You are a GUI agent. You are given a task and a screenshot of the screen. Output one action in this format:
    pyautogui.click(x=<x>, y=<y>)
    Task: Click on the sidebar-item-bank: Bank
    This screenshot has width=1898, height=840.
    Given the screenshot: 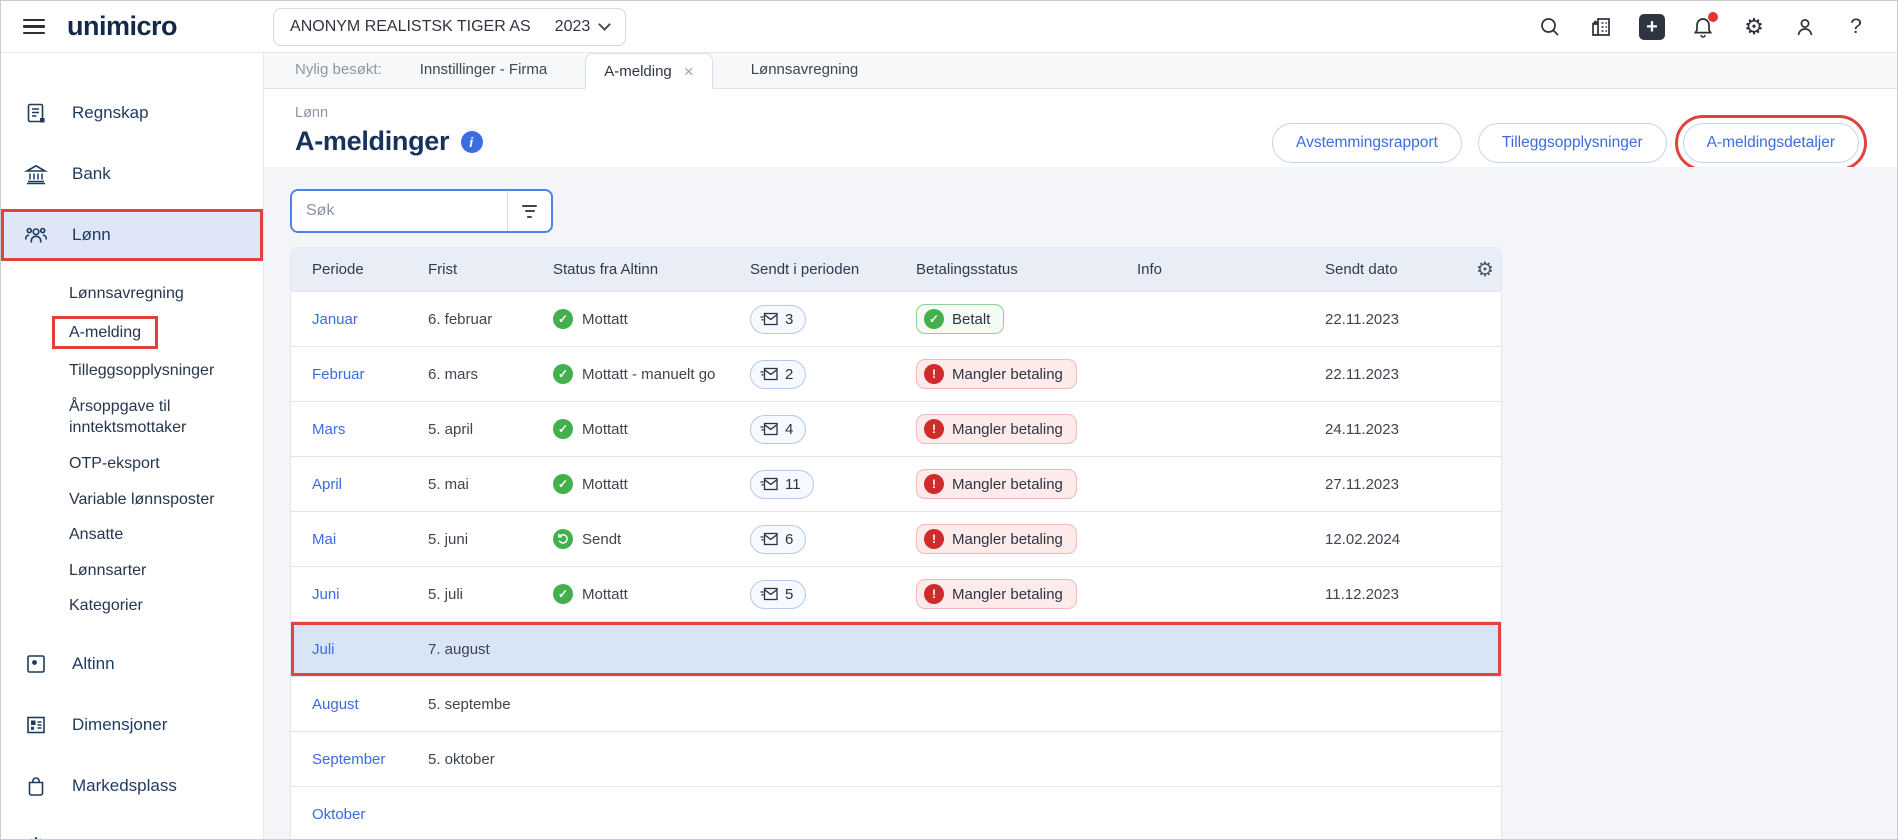 What is the action you would take?
    pyautogui.click(x=132, y=174)
    